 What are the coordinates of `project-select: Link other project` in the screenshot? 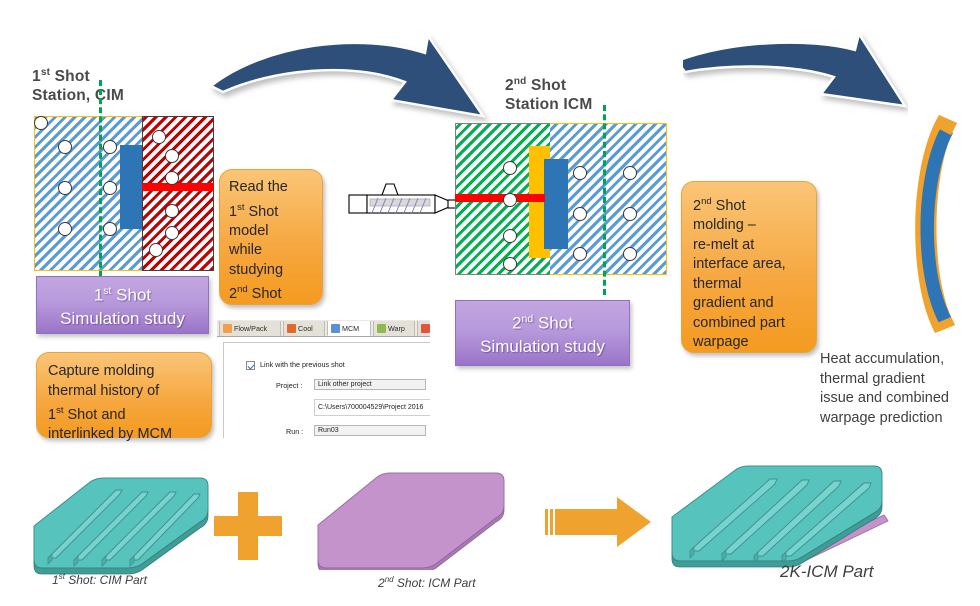 It's located at (370, 384).